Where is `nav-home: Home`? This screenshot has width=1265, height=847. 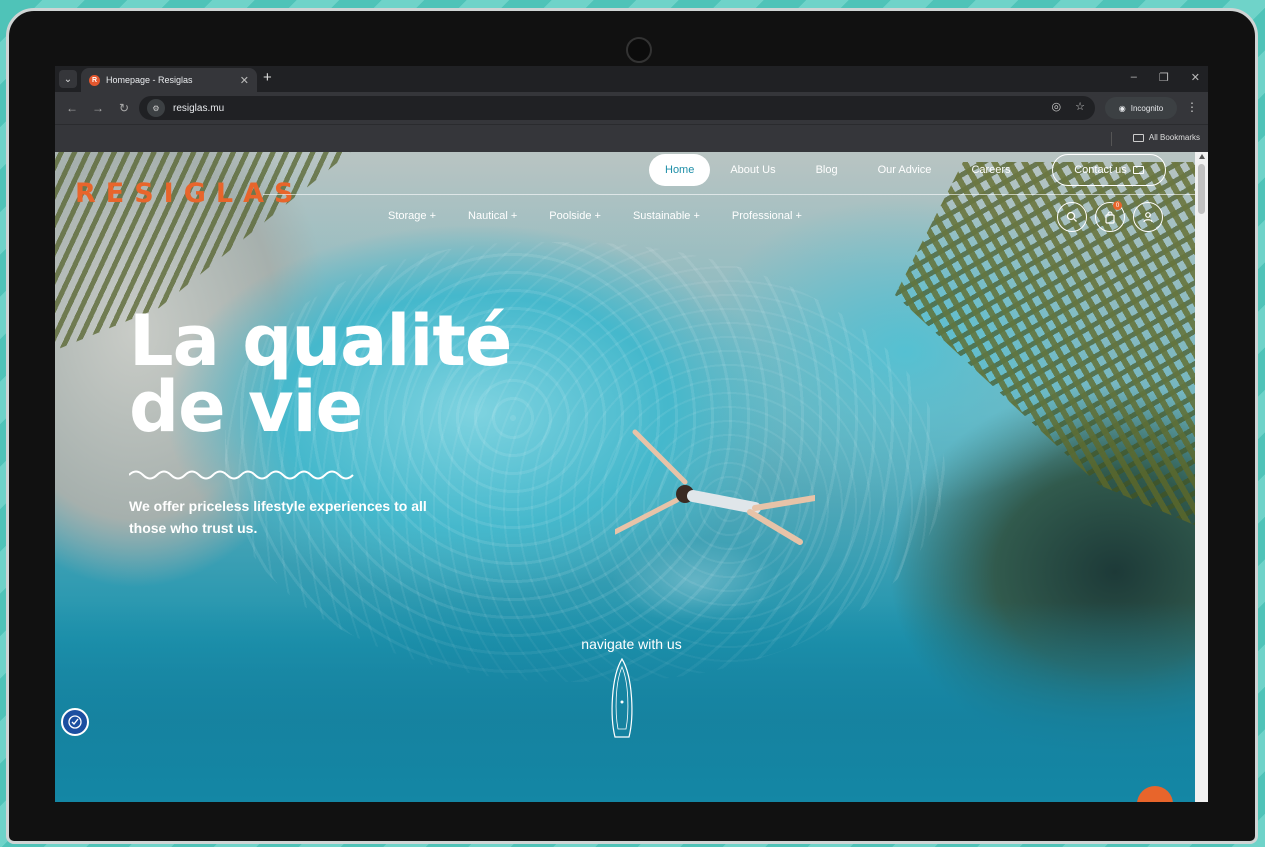 nav-home: Home is located at coordinates (680, 170).